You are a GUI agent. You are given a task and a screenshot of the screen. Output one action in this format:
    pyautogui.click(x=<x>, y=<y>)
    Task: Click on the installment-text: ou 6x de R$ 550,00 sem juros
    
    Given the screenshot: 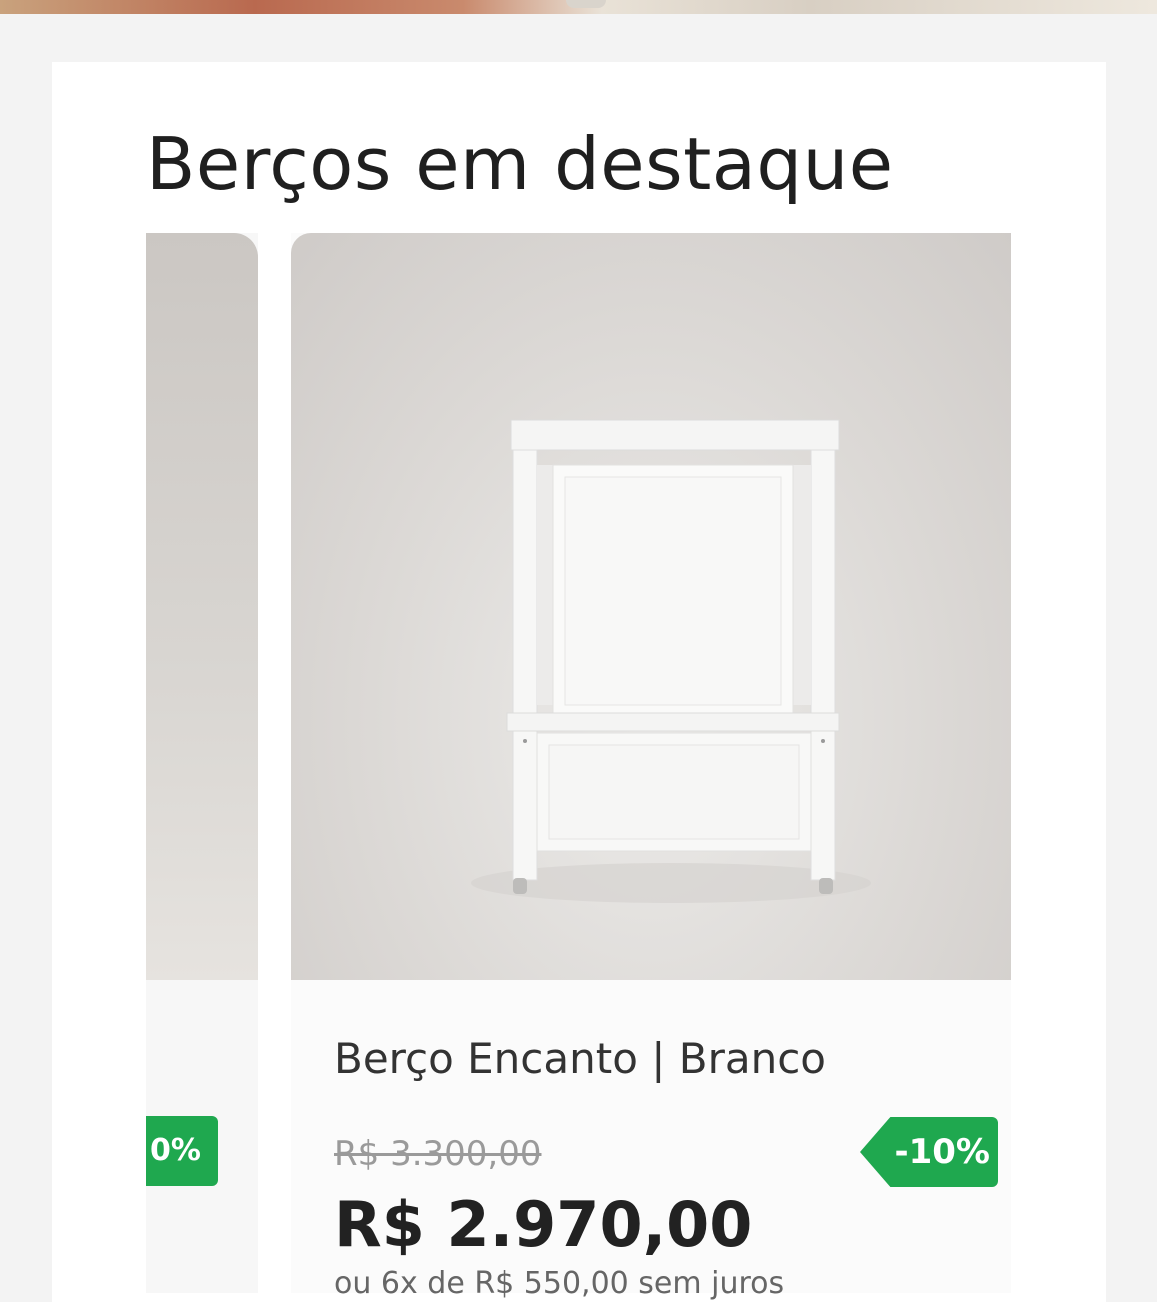 What is the action you would take?
    pyautogui.click(x=559, y=1283)
    